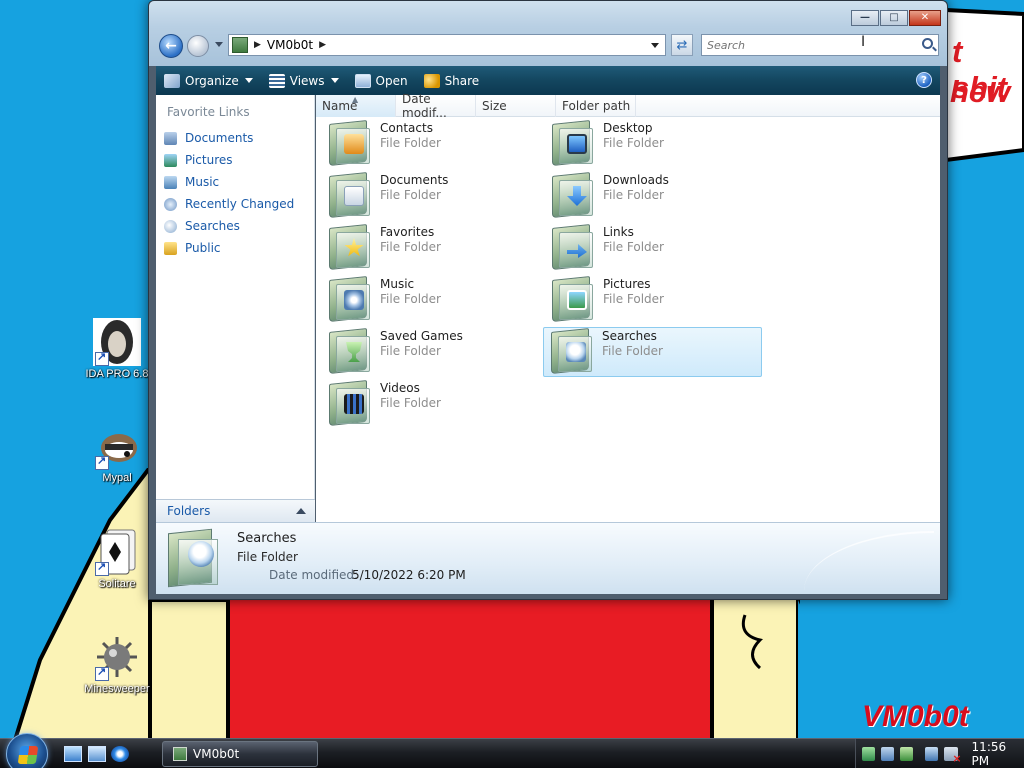  What do you see at coordinates (927, 43) in the screenshot?
I see `search-icon` at bounding box center [927, 43].